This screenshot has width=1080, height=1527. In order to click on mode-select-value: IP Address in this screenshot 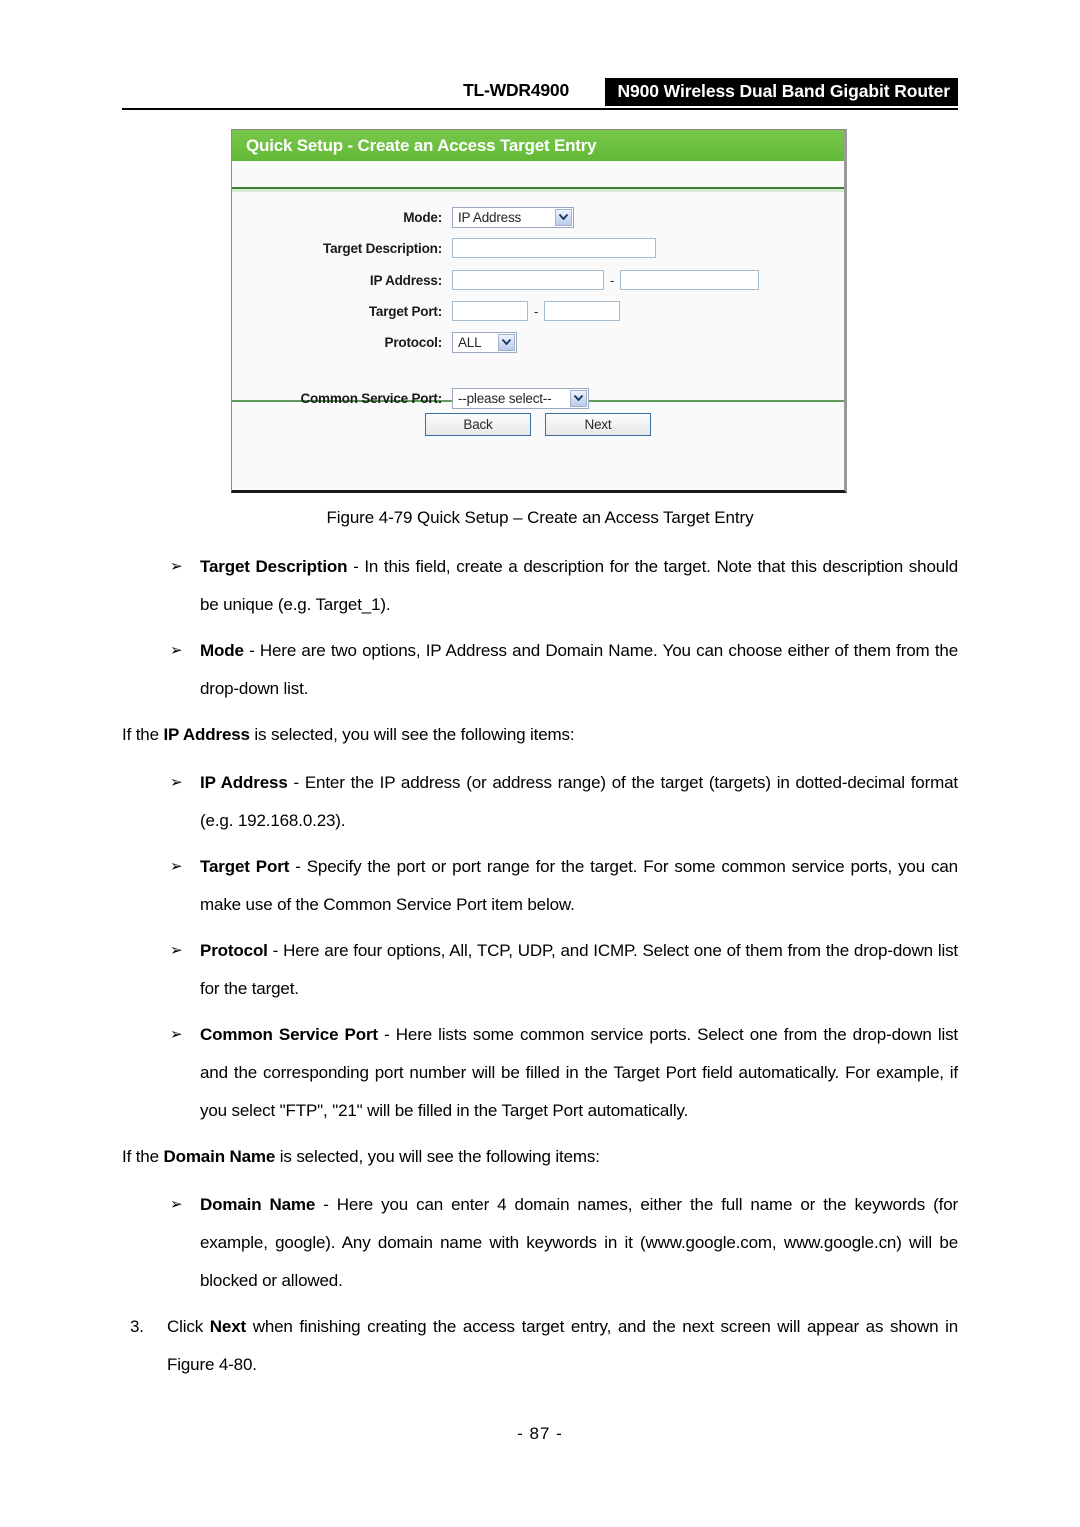, I will do `click(490, 217)`.